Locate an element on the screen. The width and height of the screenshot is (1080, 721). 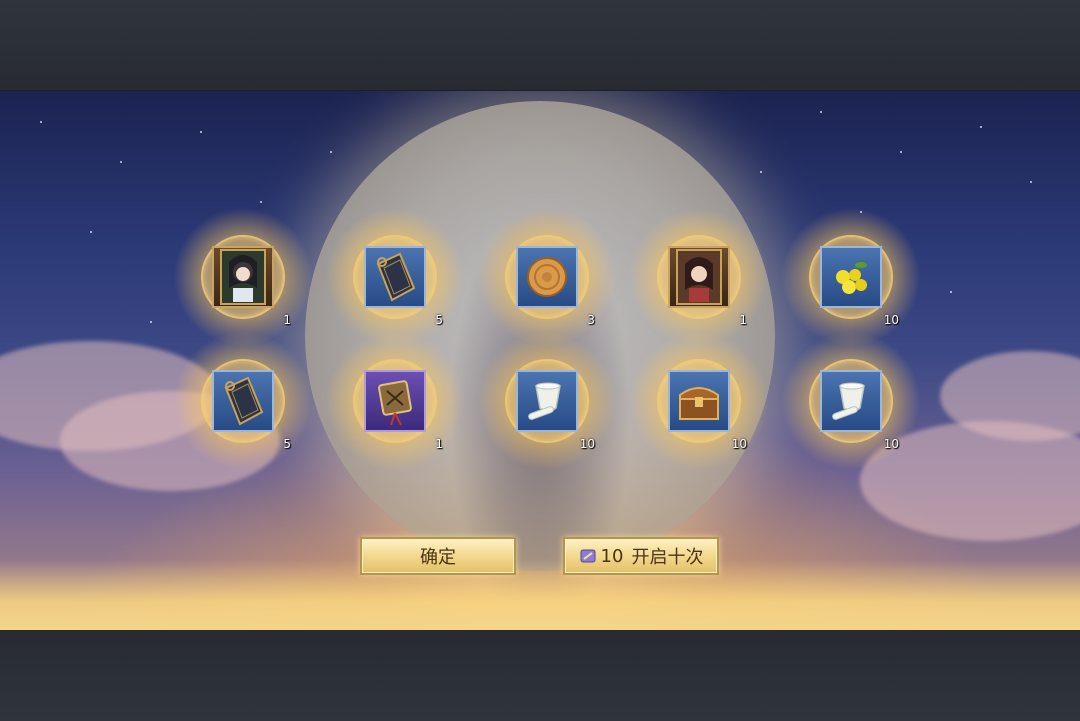
treasure-chest-icon is located at coordinates (699, 401).